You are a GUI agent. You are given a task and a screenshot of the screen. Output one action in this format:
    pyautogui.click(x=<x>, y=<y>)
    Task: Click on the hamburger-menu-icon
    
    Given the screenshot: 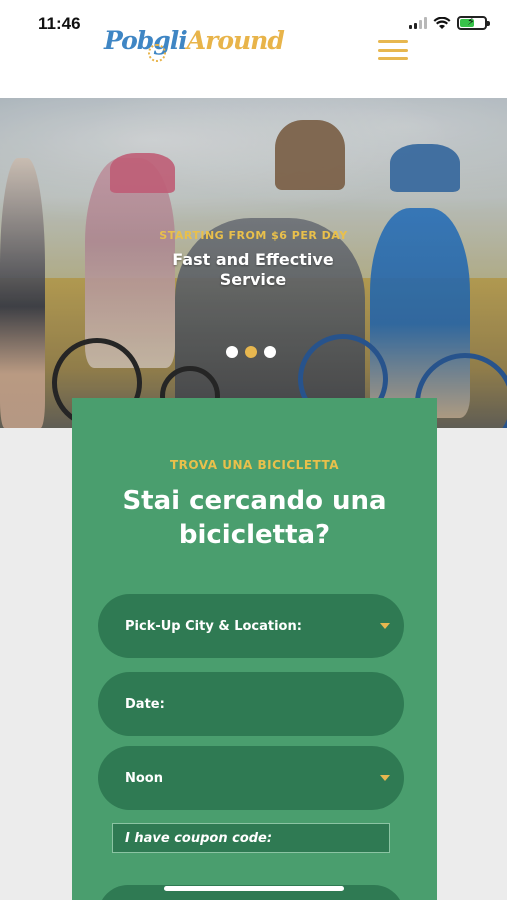 What is the action you would take?
    pyautogui.click(x=393, y=50)
    